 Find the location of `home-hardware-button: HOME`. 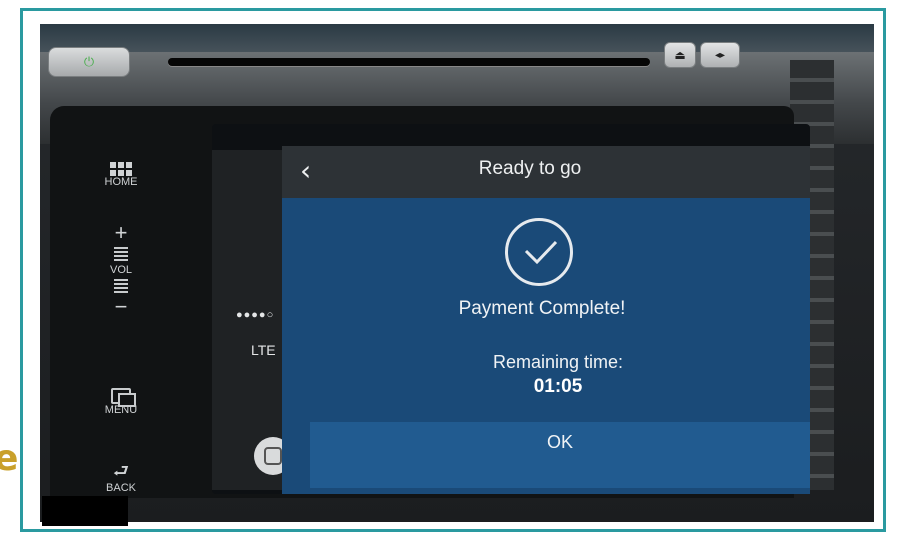

home-hardware-button: HOME is located at coordinates (121, 175).